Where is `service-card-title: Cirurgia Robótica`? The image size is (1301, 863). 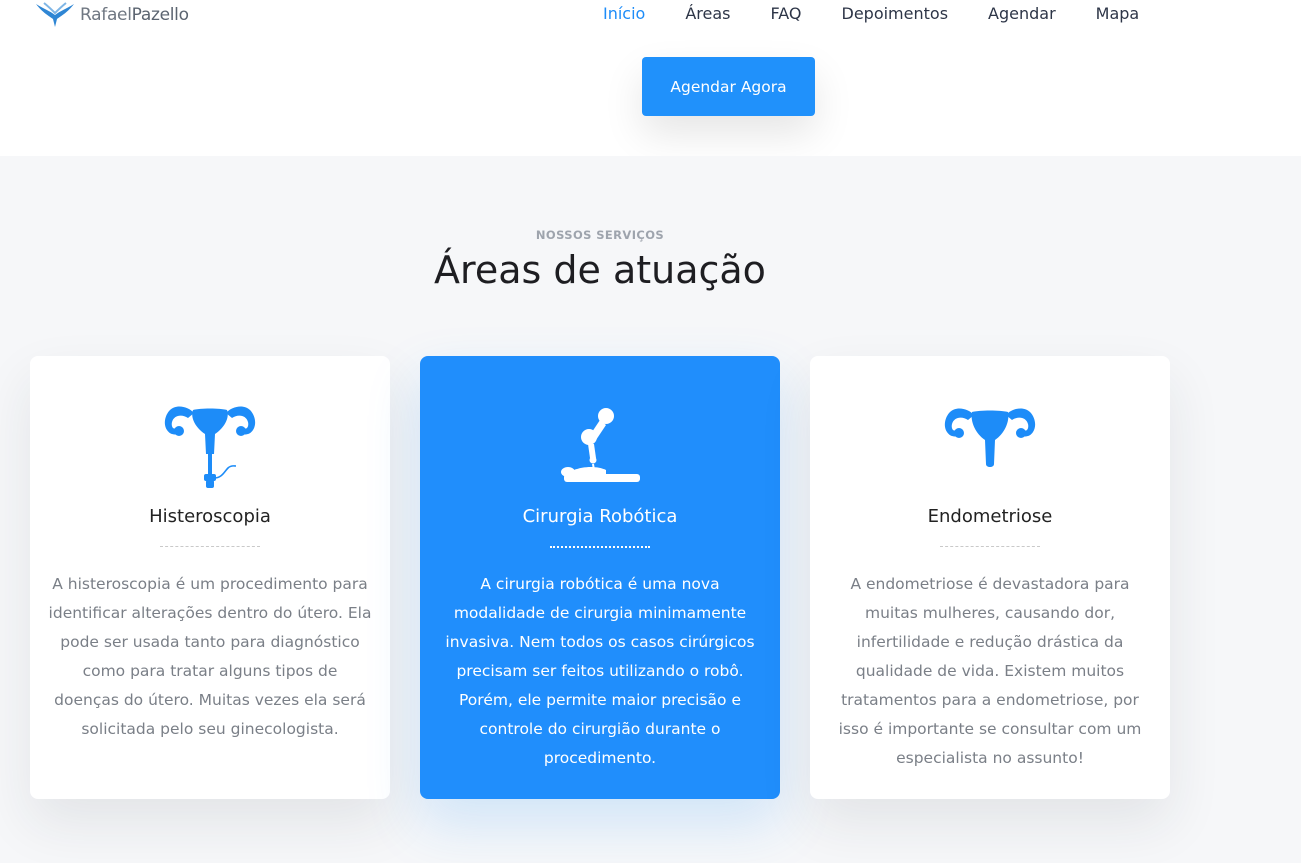 service-card-title: Cirurgia Robótica is located at coordinates (600, 516).